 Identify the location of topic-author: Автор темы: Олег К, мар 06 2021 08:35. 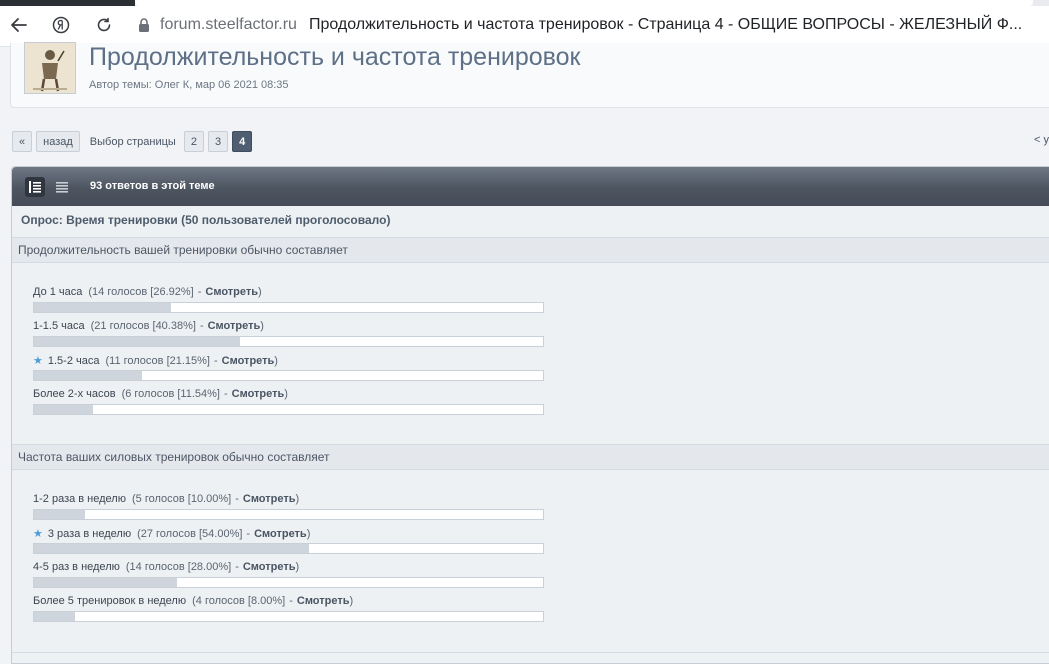
(189, 85).